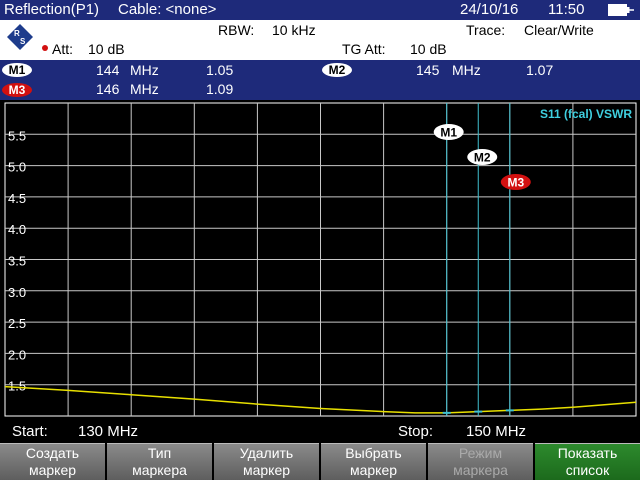  Describe the element at coordinates (108, 431) in the screenshot. I see `start-value: 130 MHz` at that location.